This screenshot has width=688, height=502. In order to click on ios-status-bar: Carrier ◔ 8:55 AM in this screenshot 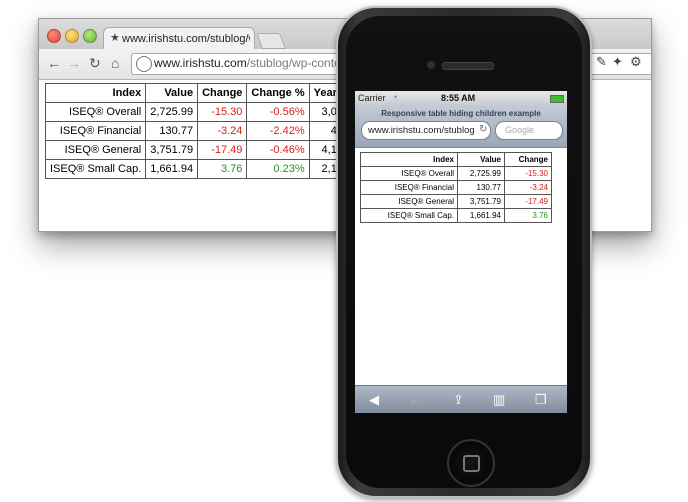, I will do `click(461, 99)`.